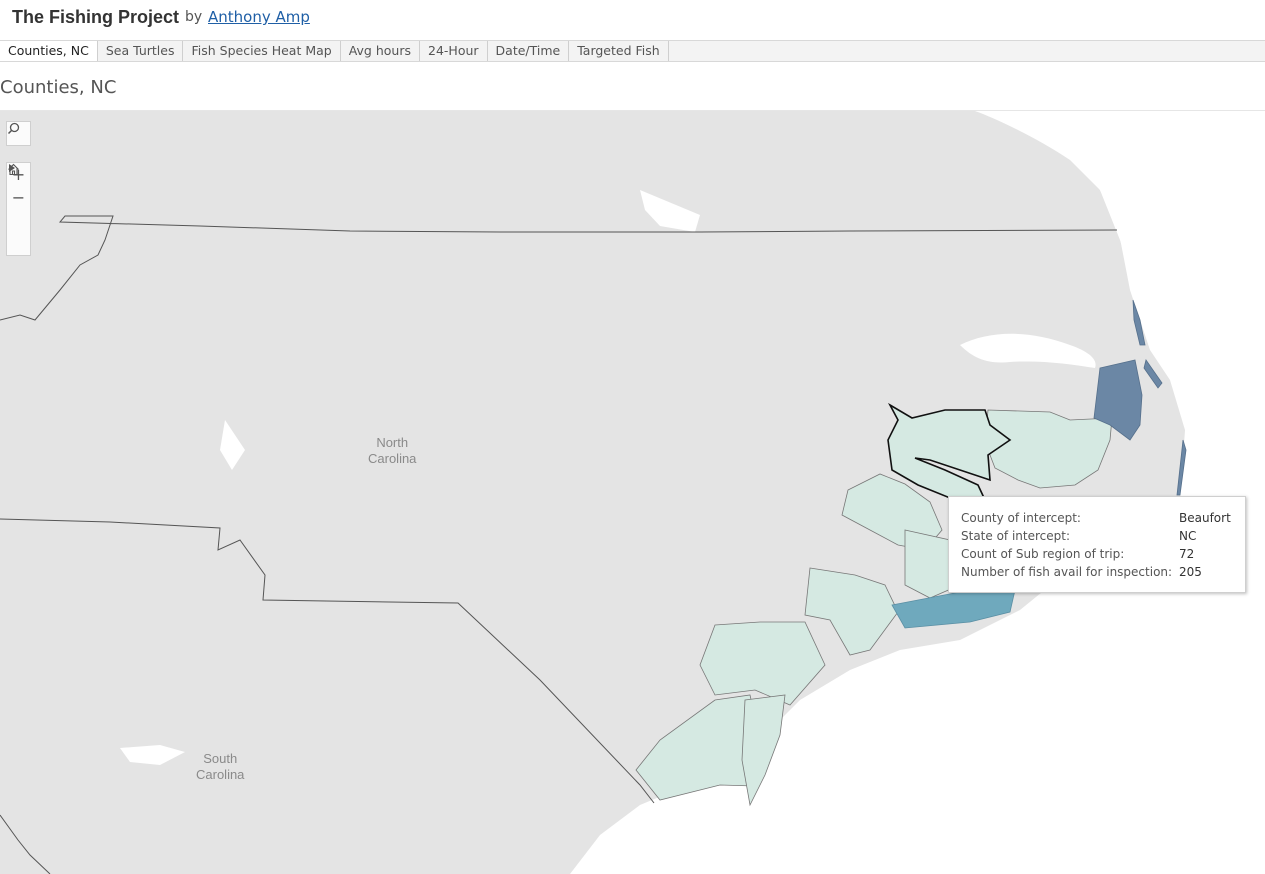 This screenshot has height=874, width=1265. Describe the element at coordinates (58, 87) in the screenshot. I see `sheet-title: Counties, NC` at that location.